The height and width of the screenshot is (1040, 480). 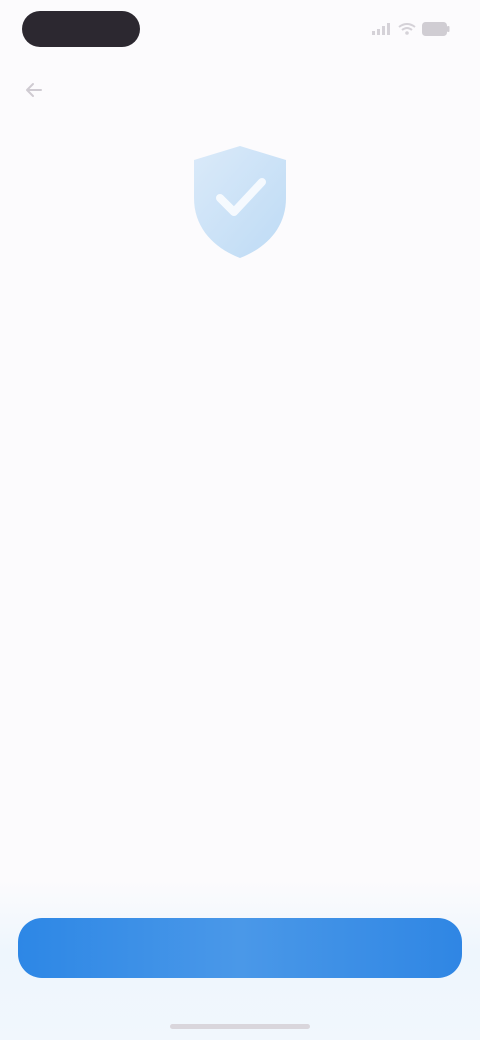 I want to click on status-icons, so click(x=411, y=29).